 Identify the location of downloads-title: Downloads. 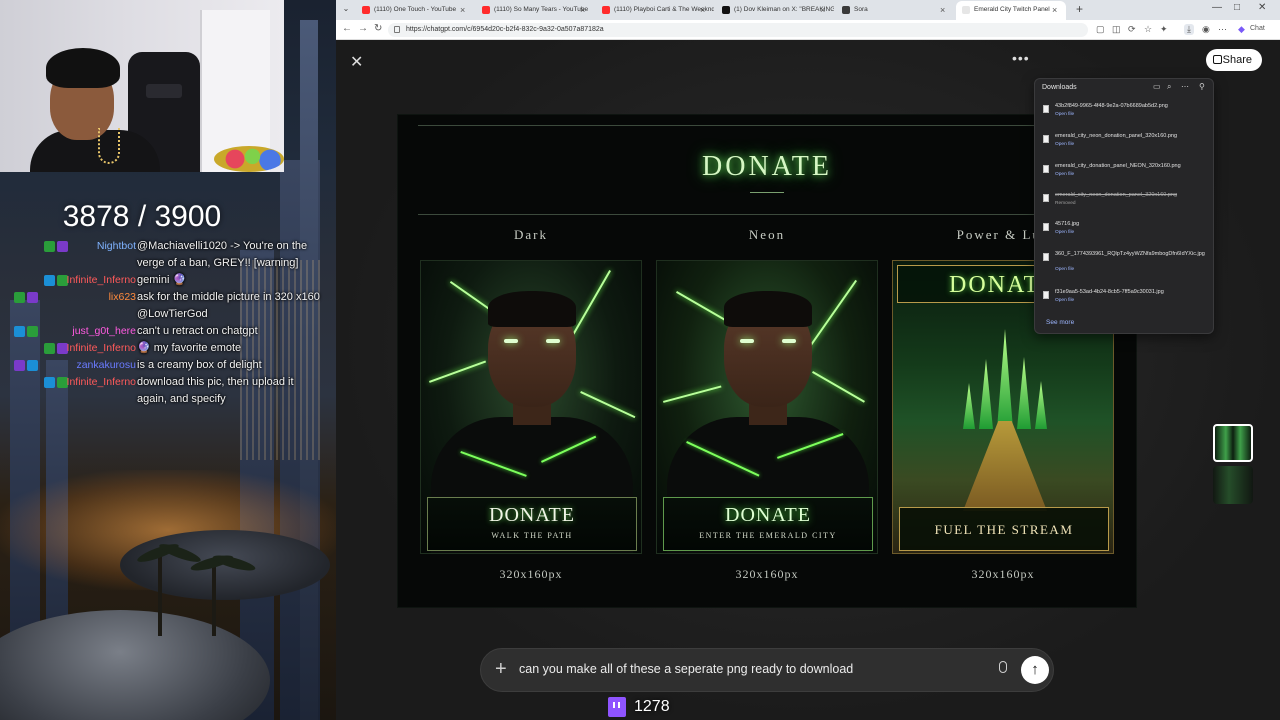
(1059, 87).